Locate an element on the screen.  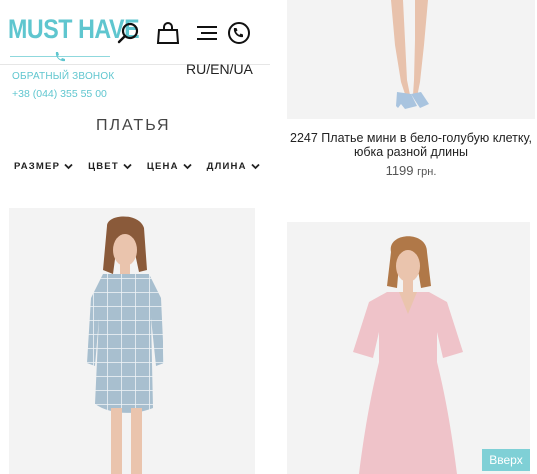
search-icon is located at coordinates (129, 33).